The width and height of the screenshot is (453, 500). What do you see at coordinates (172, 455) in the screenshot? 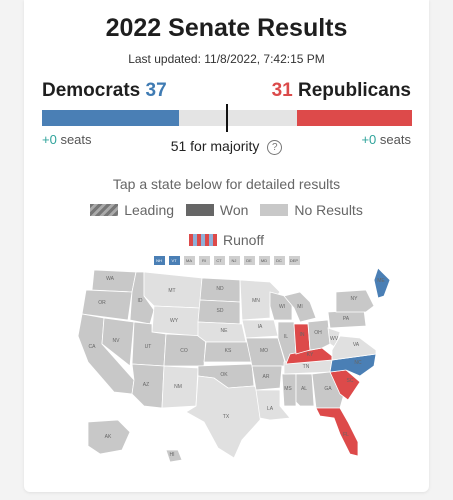
I see `state-label-hi: HI` at bounding box center [172, 455].